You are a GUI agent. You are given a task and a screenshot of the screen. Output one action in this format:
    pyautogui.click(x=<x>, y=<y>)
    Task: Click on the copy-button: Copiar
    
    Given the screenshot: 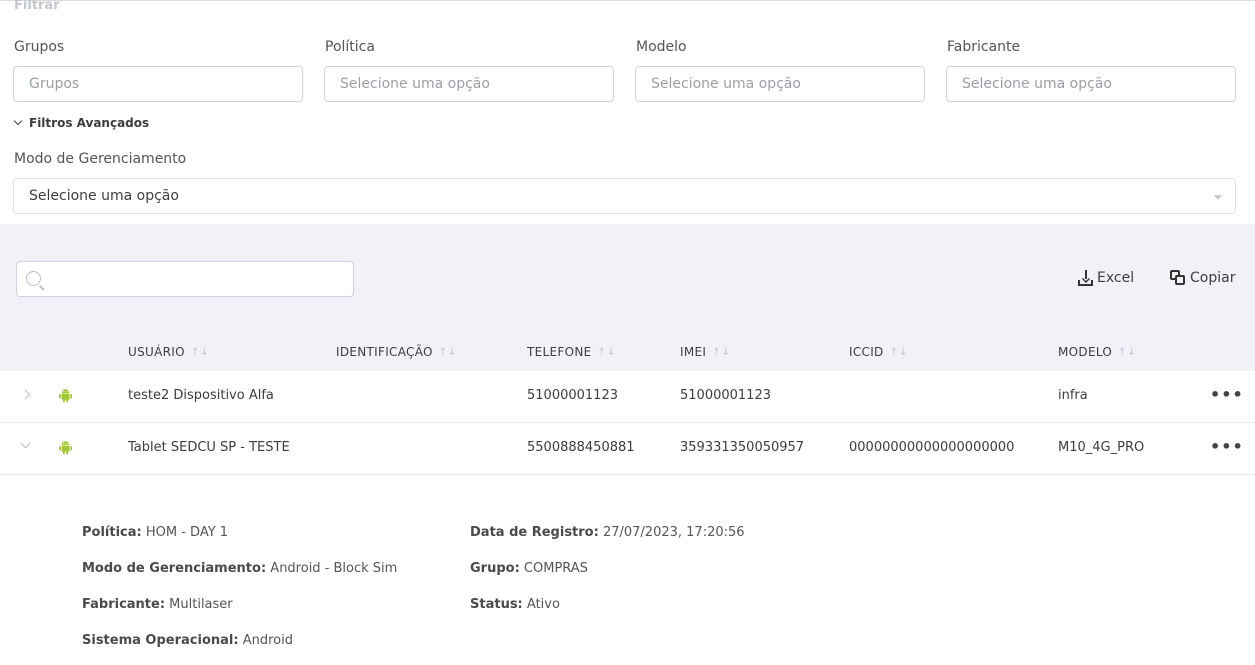 What is the action you would take?
    pyautogui.click(x=1202, y=278)
    